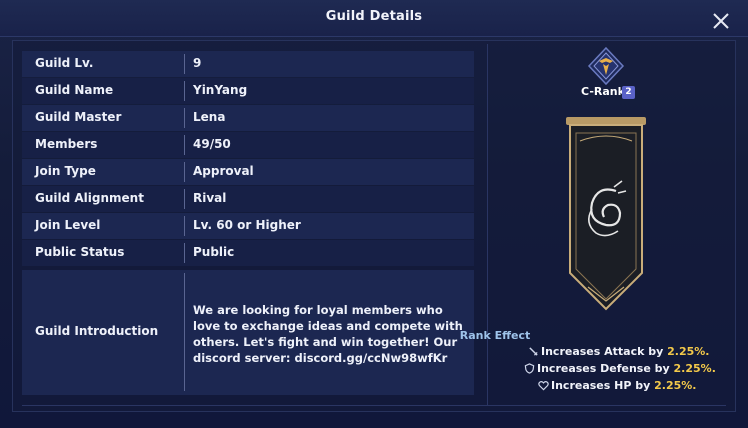 The height and width of the screenshot is (428, 748). Describe the element at coordinates (74, 90) in the screenshot. I see `info-label: Guild Name` at that location.